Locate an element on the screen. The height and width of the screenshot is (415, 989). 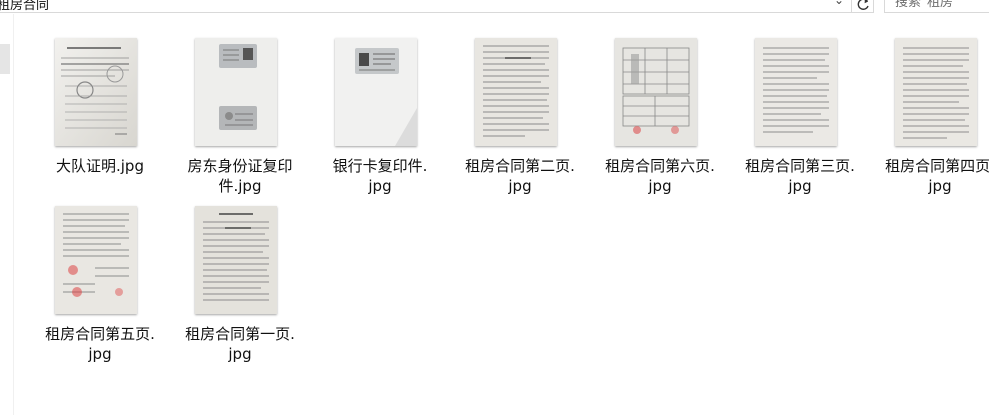
file-name-line: 租房合同第五页. is located at coordinates (100, 334).